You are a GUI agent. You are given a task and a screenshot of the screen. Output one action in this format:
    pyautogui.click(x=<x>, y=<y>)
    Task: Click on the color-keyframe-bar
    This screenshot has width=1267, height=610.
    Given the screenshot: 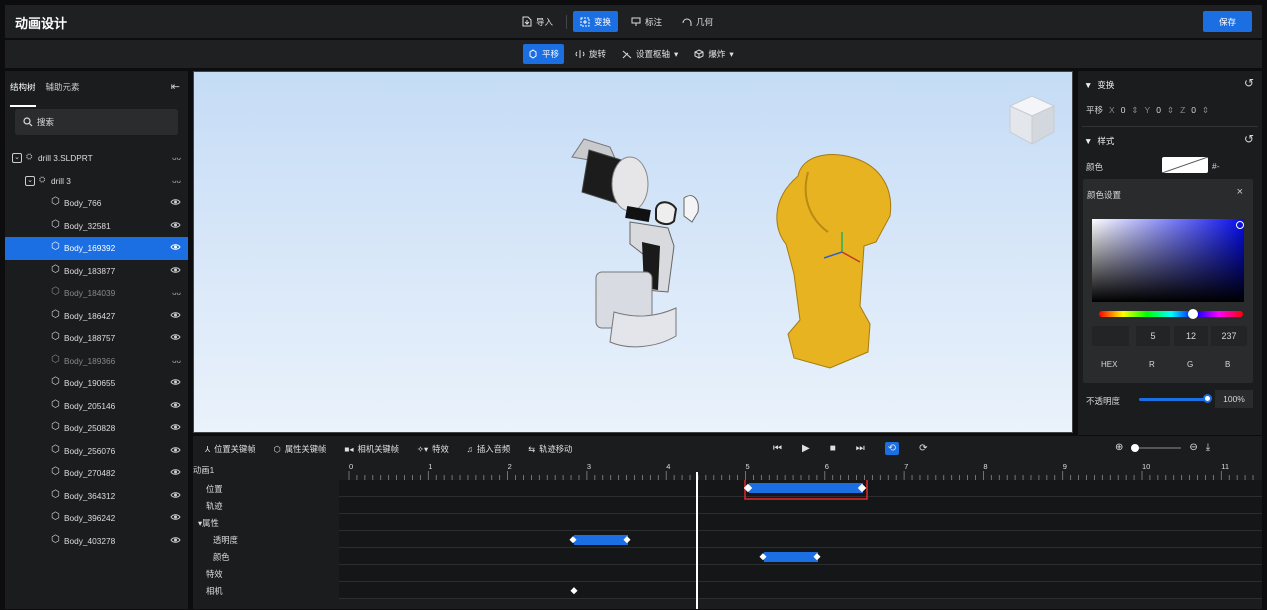 What is the action you would take?
    pyautogui.click(x=791, y=557)
    